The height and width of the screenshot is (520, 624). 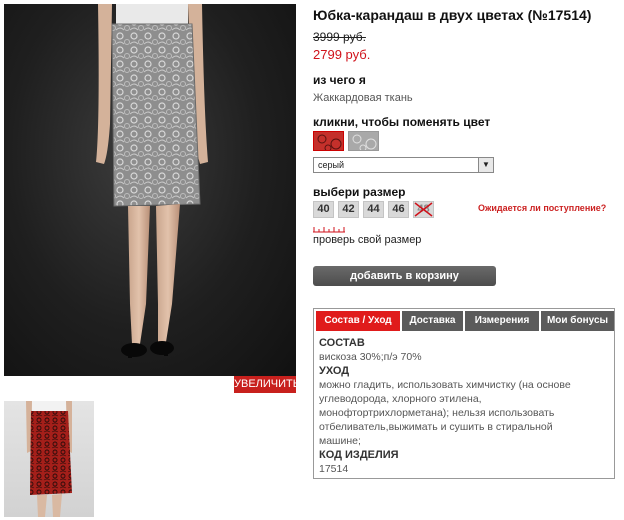 I want to click on product-code-value: 17514, so click(x=334, y=469).